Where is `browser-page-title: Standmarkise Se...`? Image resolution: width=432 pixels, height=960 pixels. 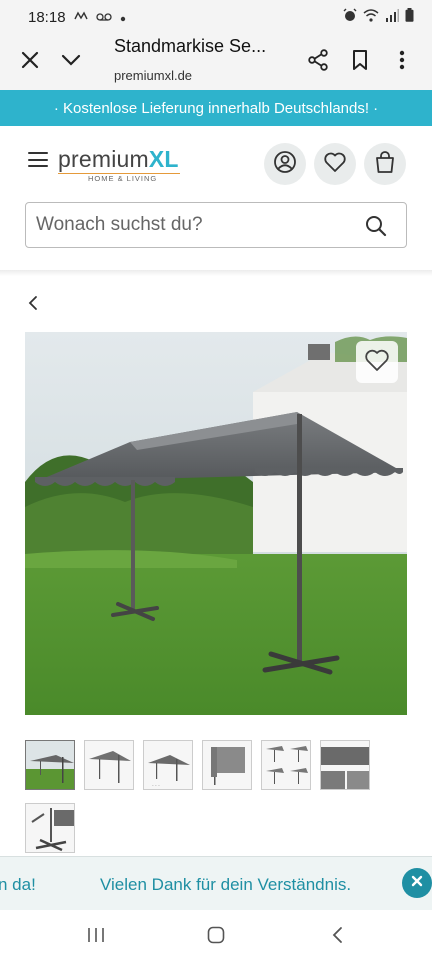
browser-page-title: Standmarkise Se... is located at coordinates (190, 46).